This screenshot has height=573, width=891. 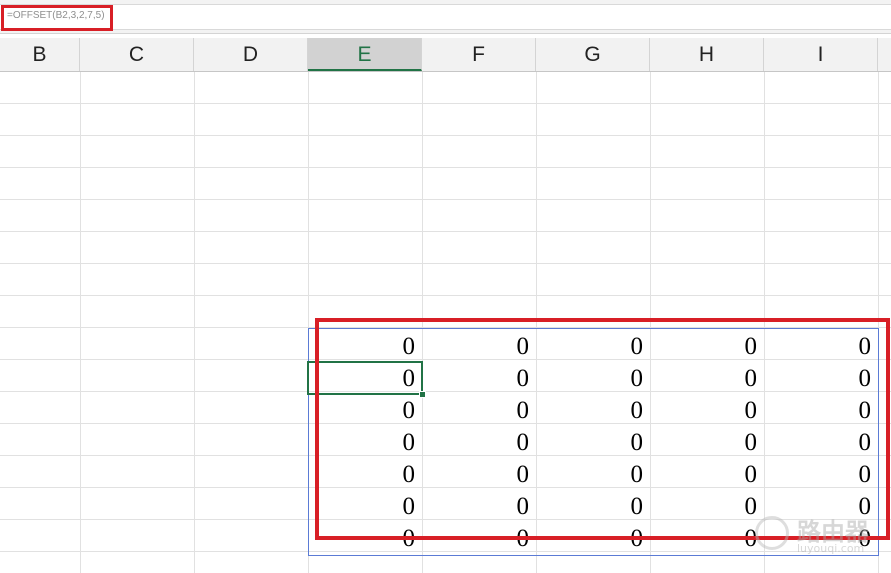 I want to click on column-header-b: B, so click(x=40, y=54).